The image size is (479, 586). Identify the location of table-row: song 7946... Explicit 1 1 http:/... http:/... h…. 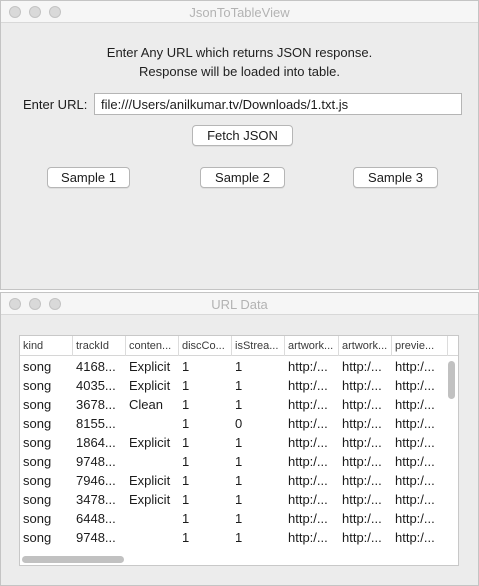
(239, 480).